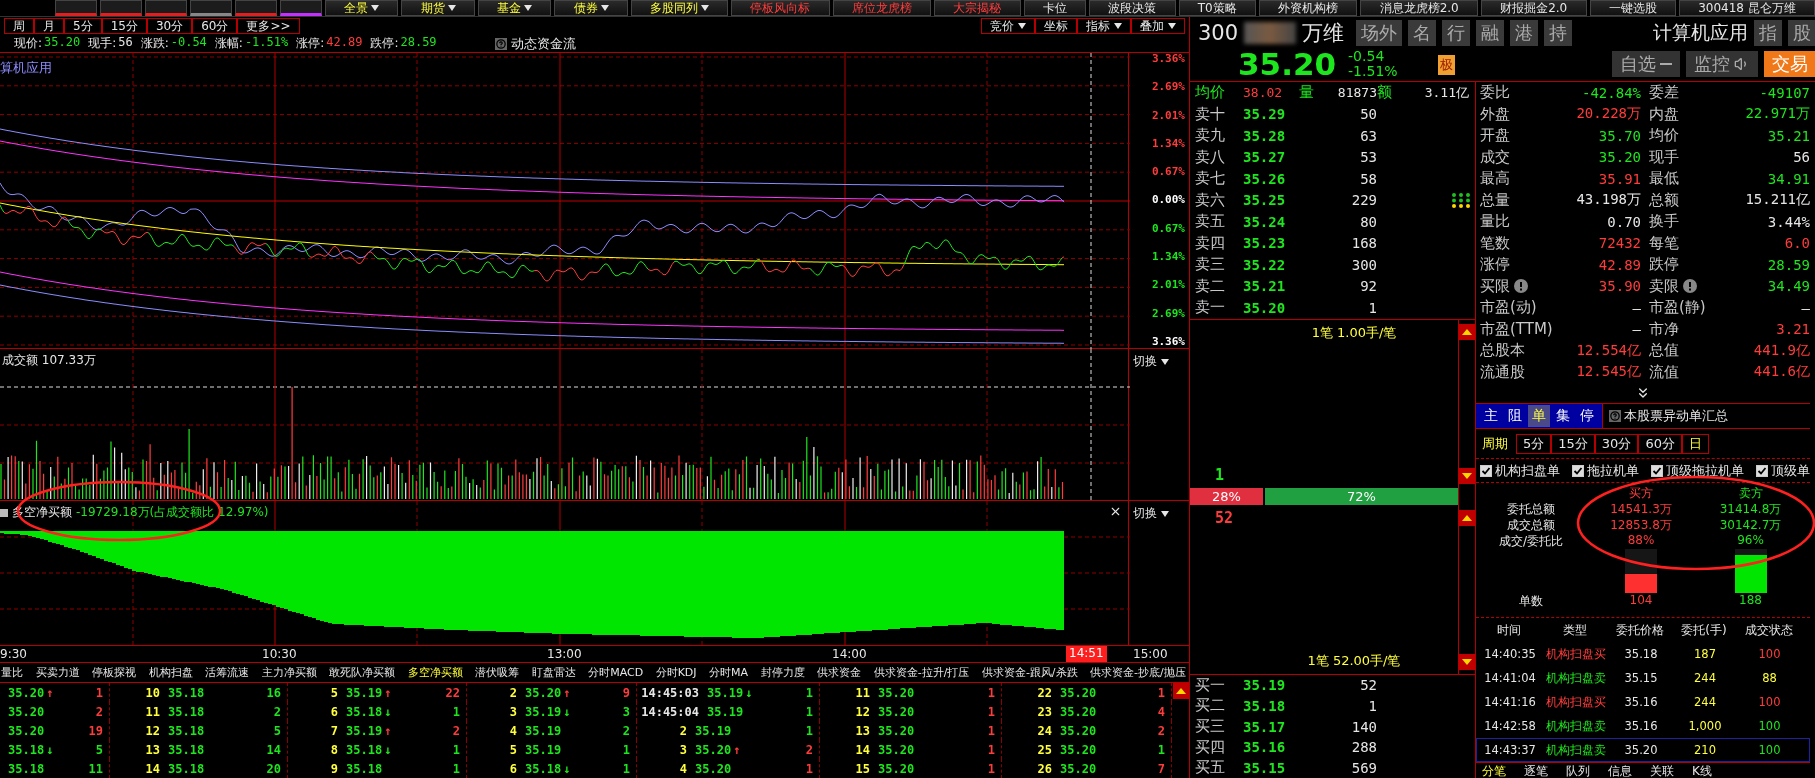  Describe the element at coordinates (882, 8) in the screenshot. I see `toolbar-button: 席位龙虎榜` at that location.